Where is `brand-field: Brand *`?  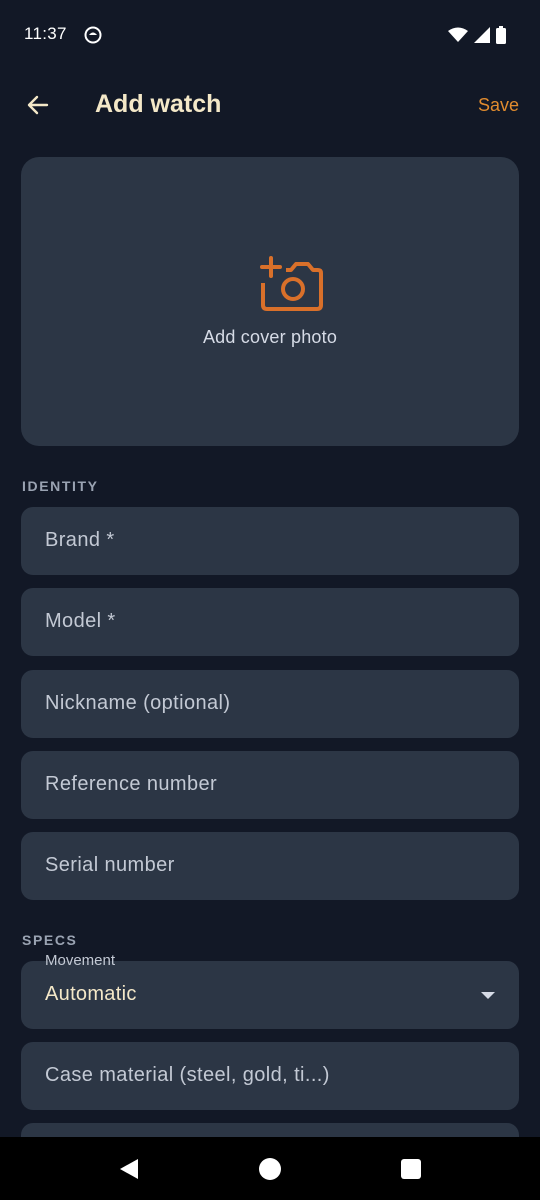
brand-field: Brand * is located at coordinates (270, 541).